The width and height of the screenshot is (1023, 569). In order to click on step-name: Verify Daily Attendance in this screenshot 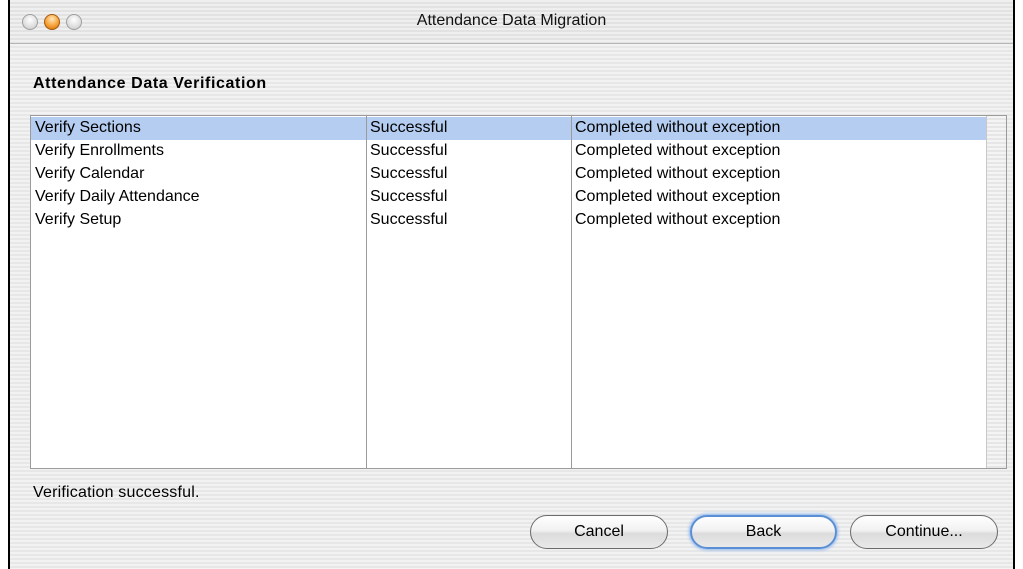, I will do `click(117, 196)`.